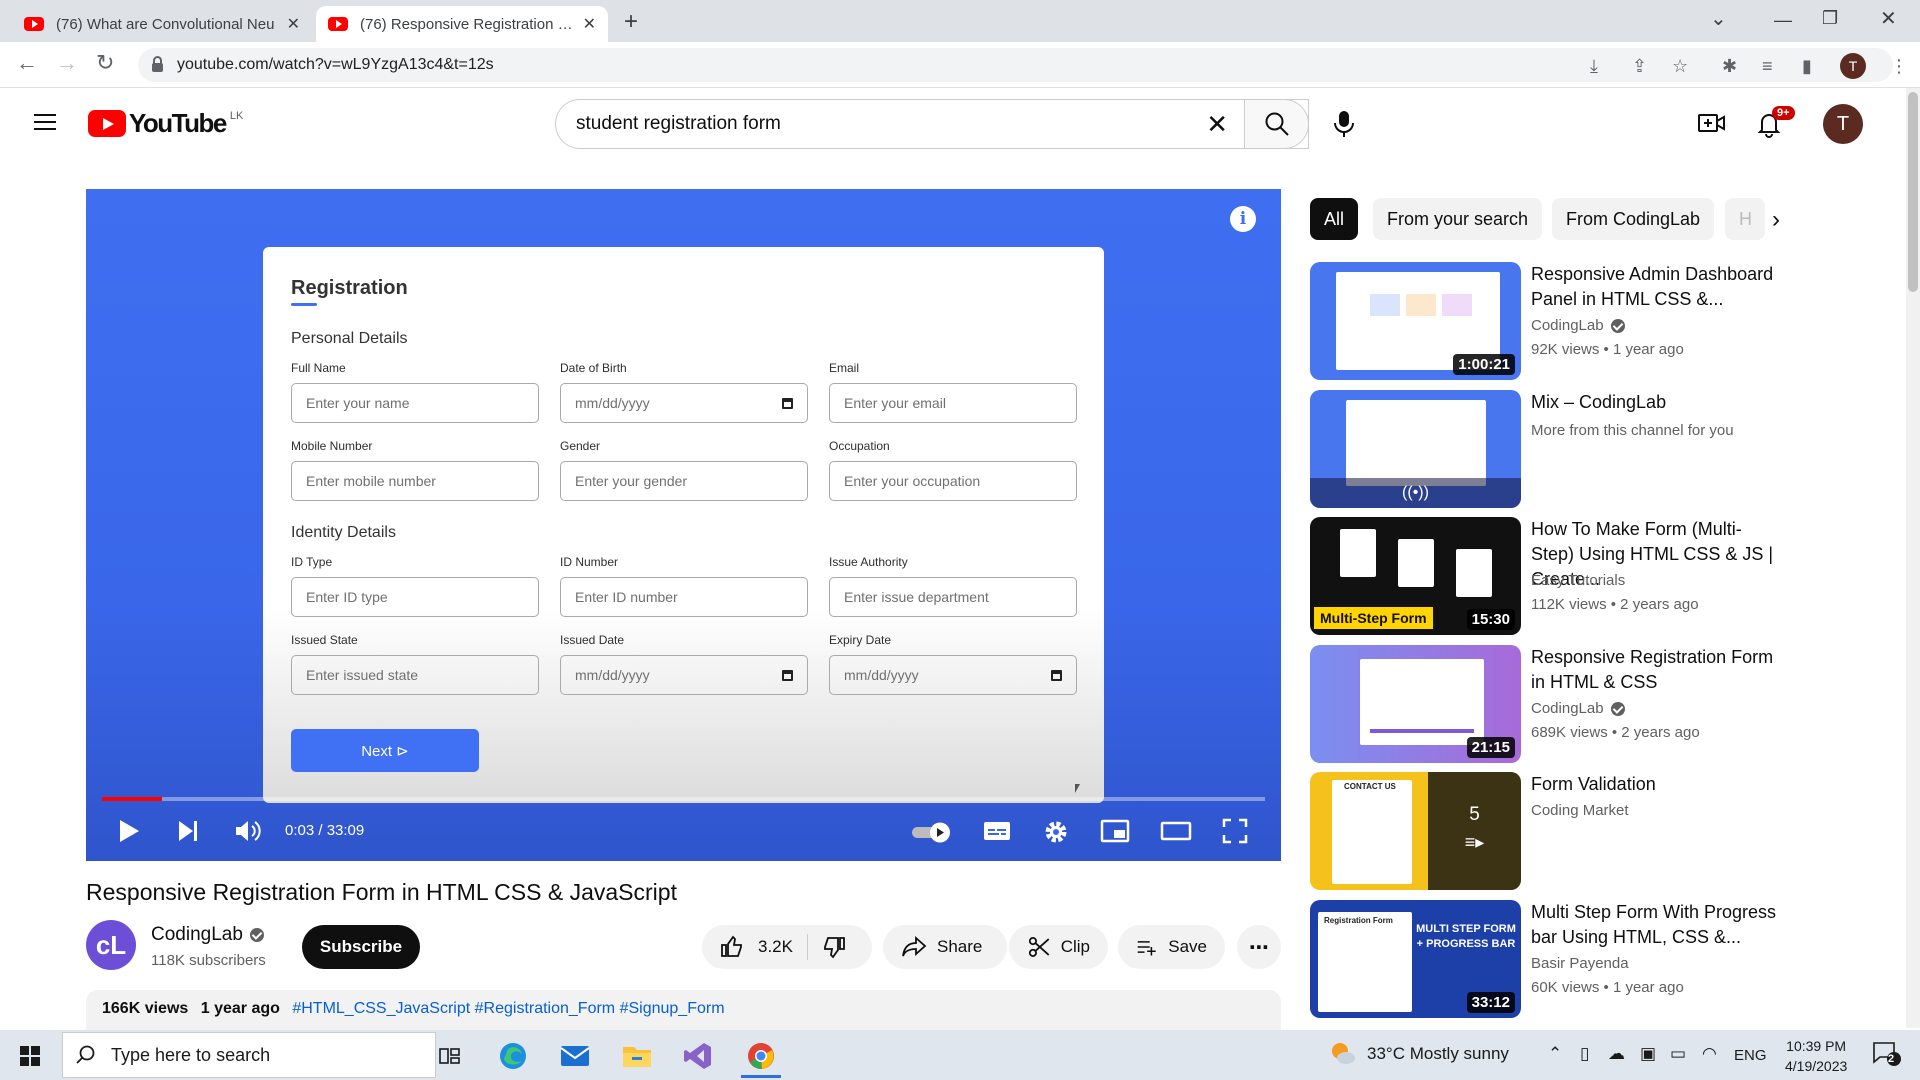 This screenshot has height=1080, width=1920. Describe the element at coordinates (1171, 947) in the screenshot. I see `save-button: Save` at that location.